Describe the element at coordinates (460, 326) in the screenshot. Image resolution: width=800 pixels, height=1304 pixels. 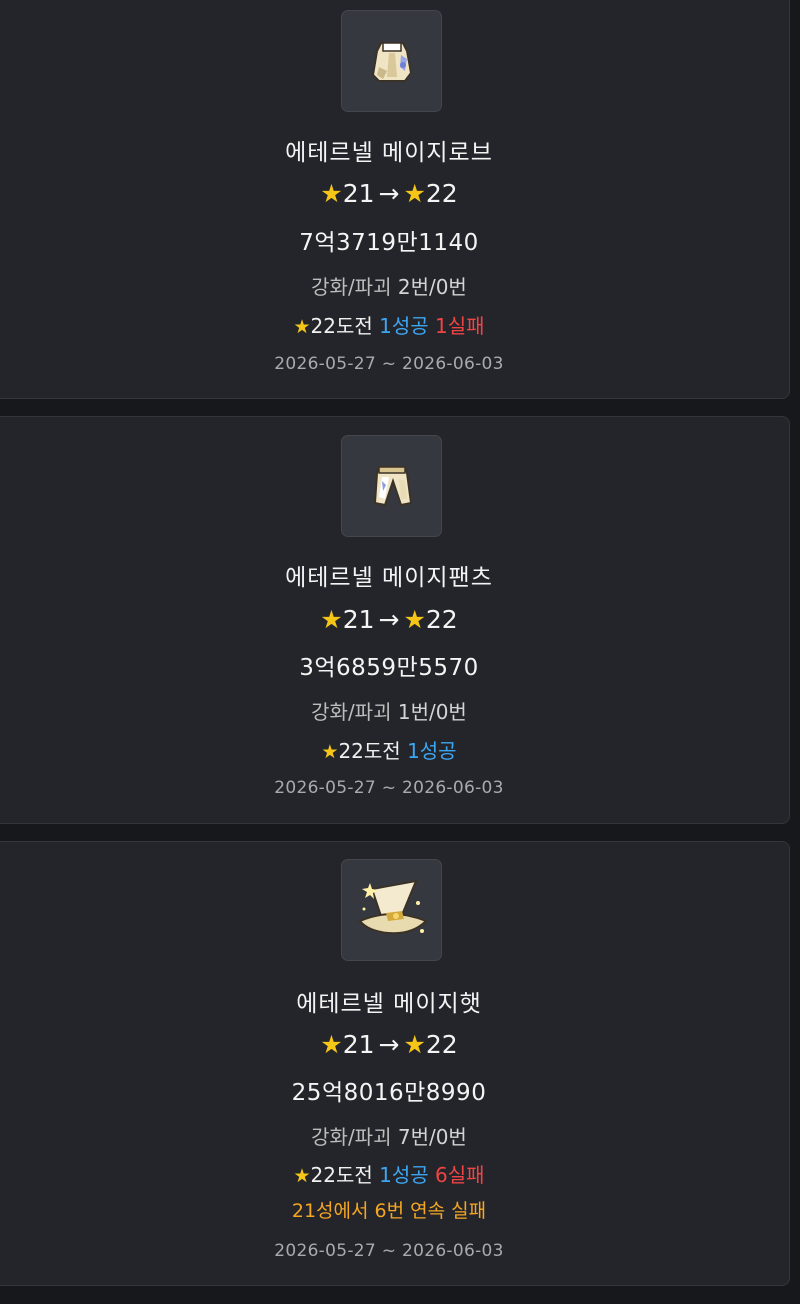
I see `fail-count: 1실패` at that location.